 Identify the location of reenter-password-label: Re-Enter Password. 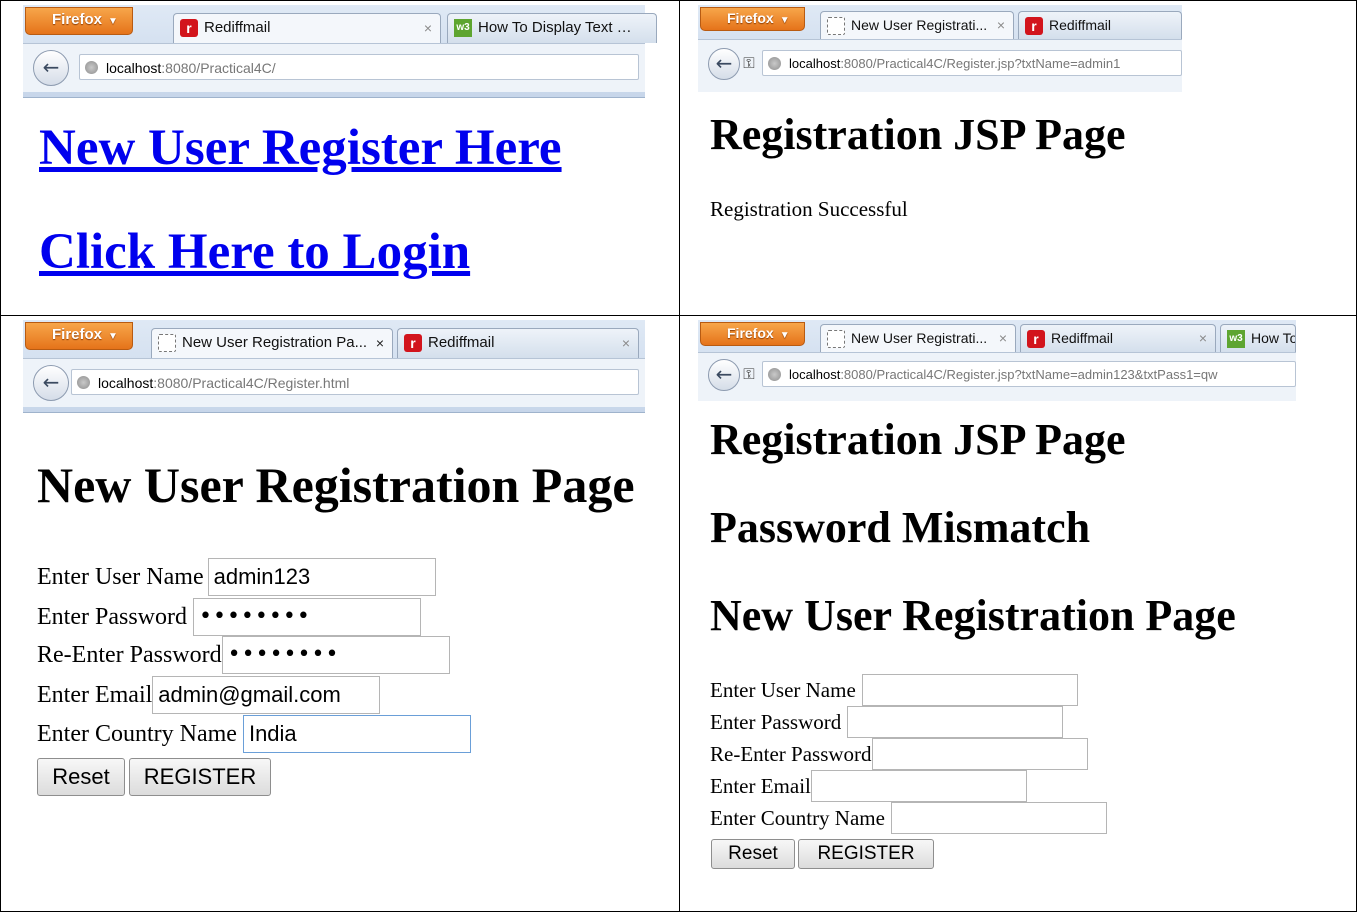
(129, 654).